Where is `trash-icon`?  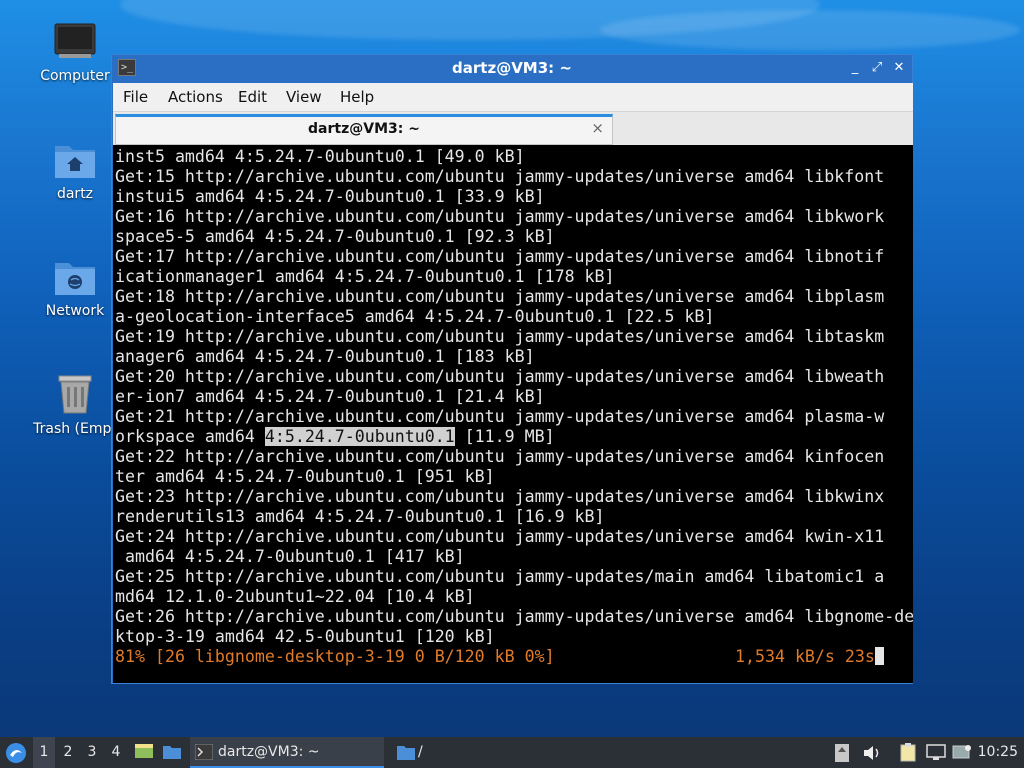
trash-icon is located at coordinates (75, 394).